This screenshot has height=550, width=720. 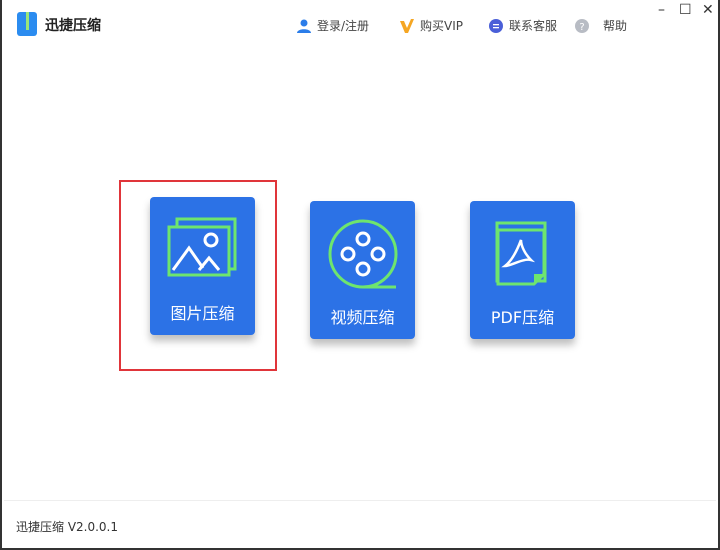 What do you see at coordinates (615, 26) in the screenshot?
I see `help-label: 帮助` at bounding box center [615, 26].